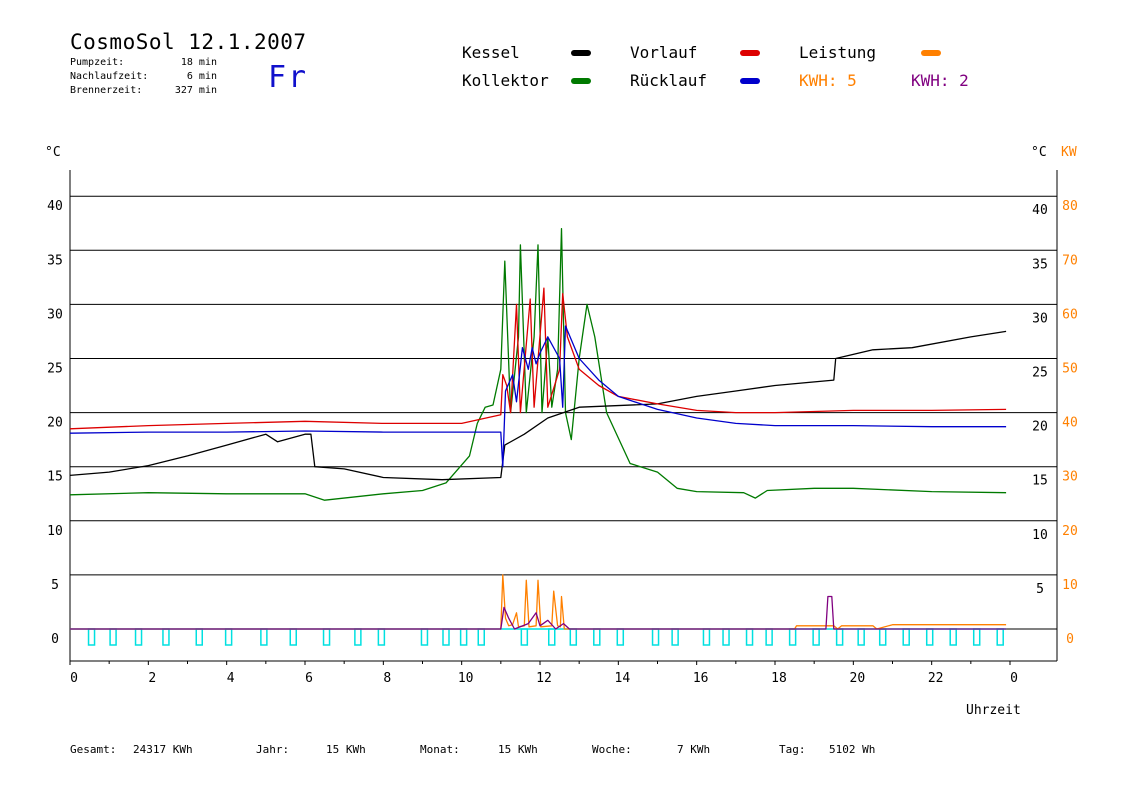  I want to click on y-left-tick-label: 25, so click(55, 369).